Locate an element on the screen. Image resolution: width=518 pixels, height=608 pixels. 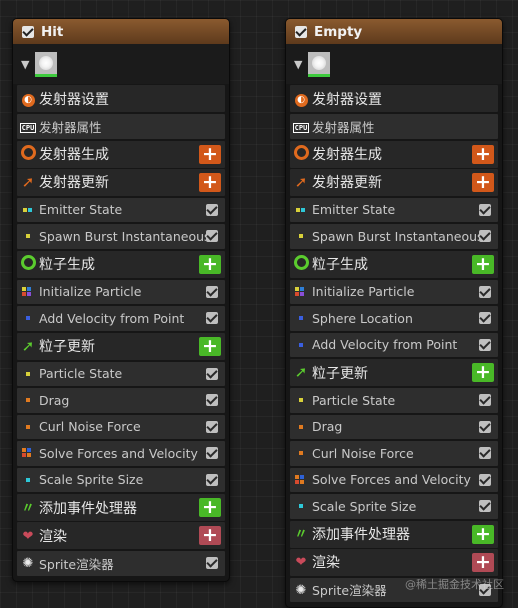
dots-yellow-cyan-icon is located at coordinates (301, 210).